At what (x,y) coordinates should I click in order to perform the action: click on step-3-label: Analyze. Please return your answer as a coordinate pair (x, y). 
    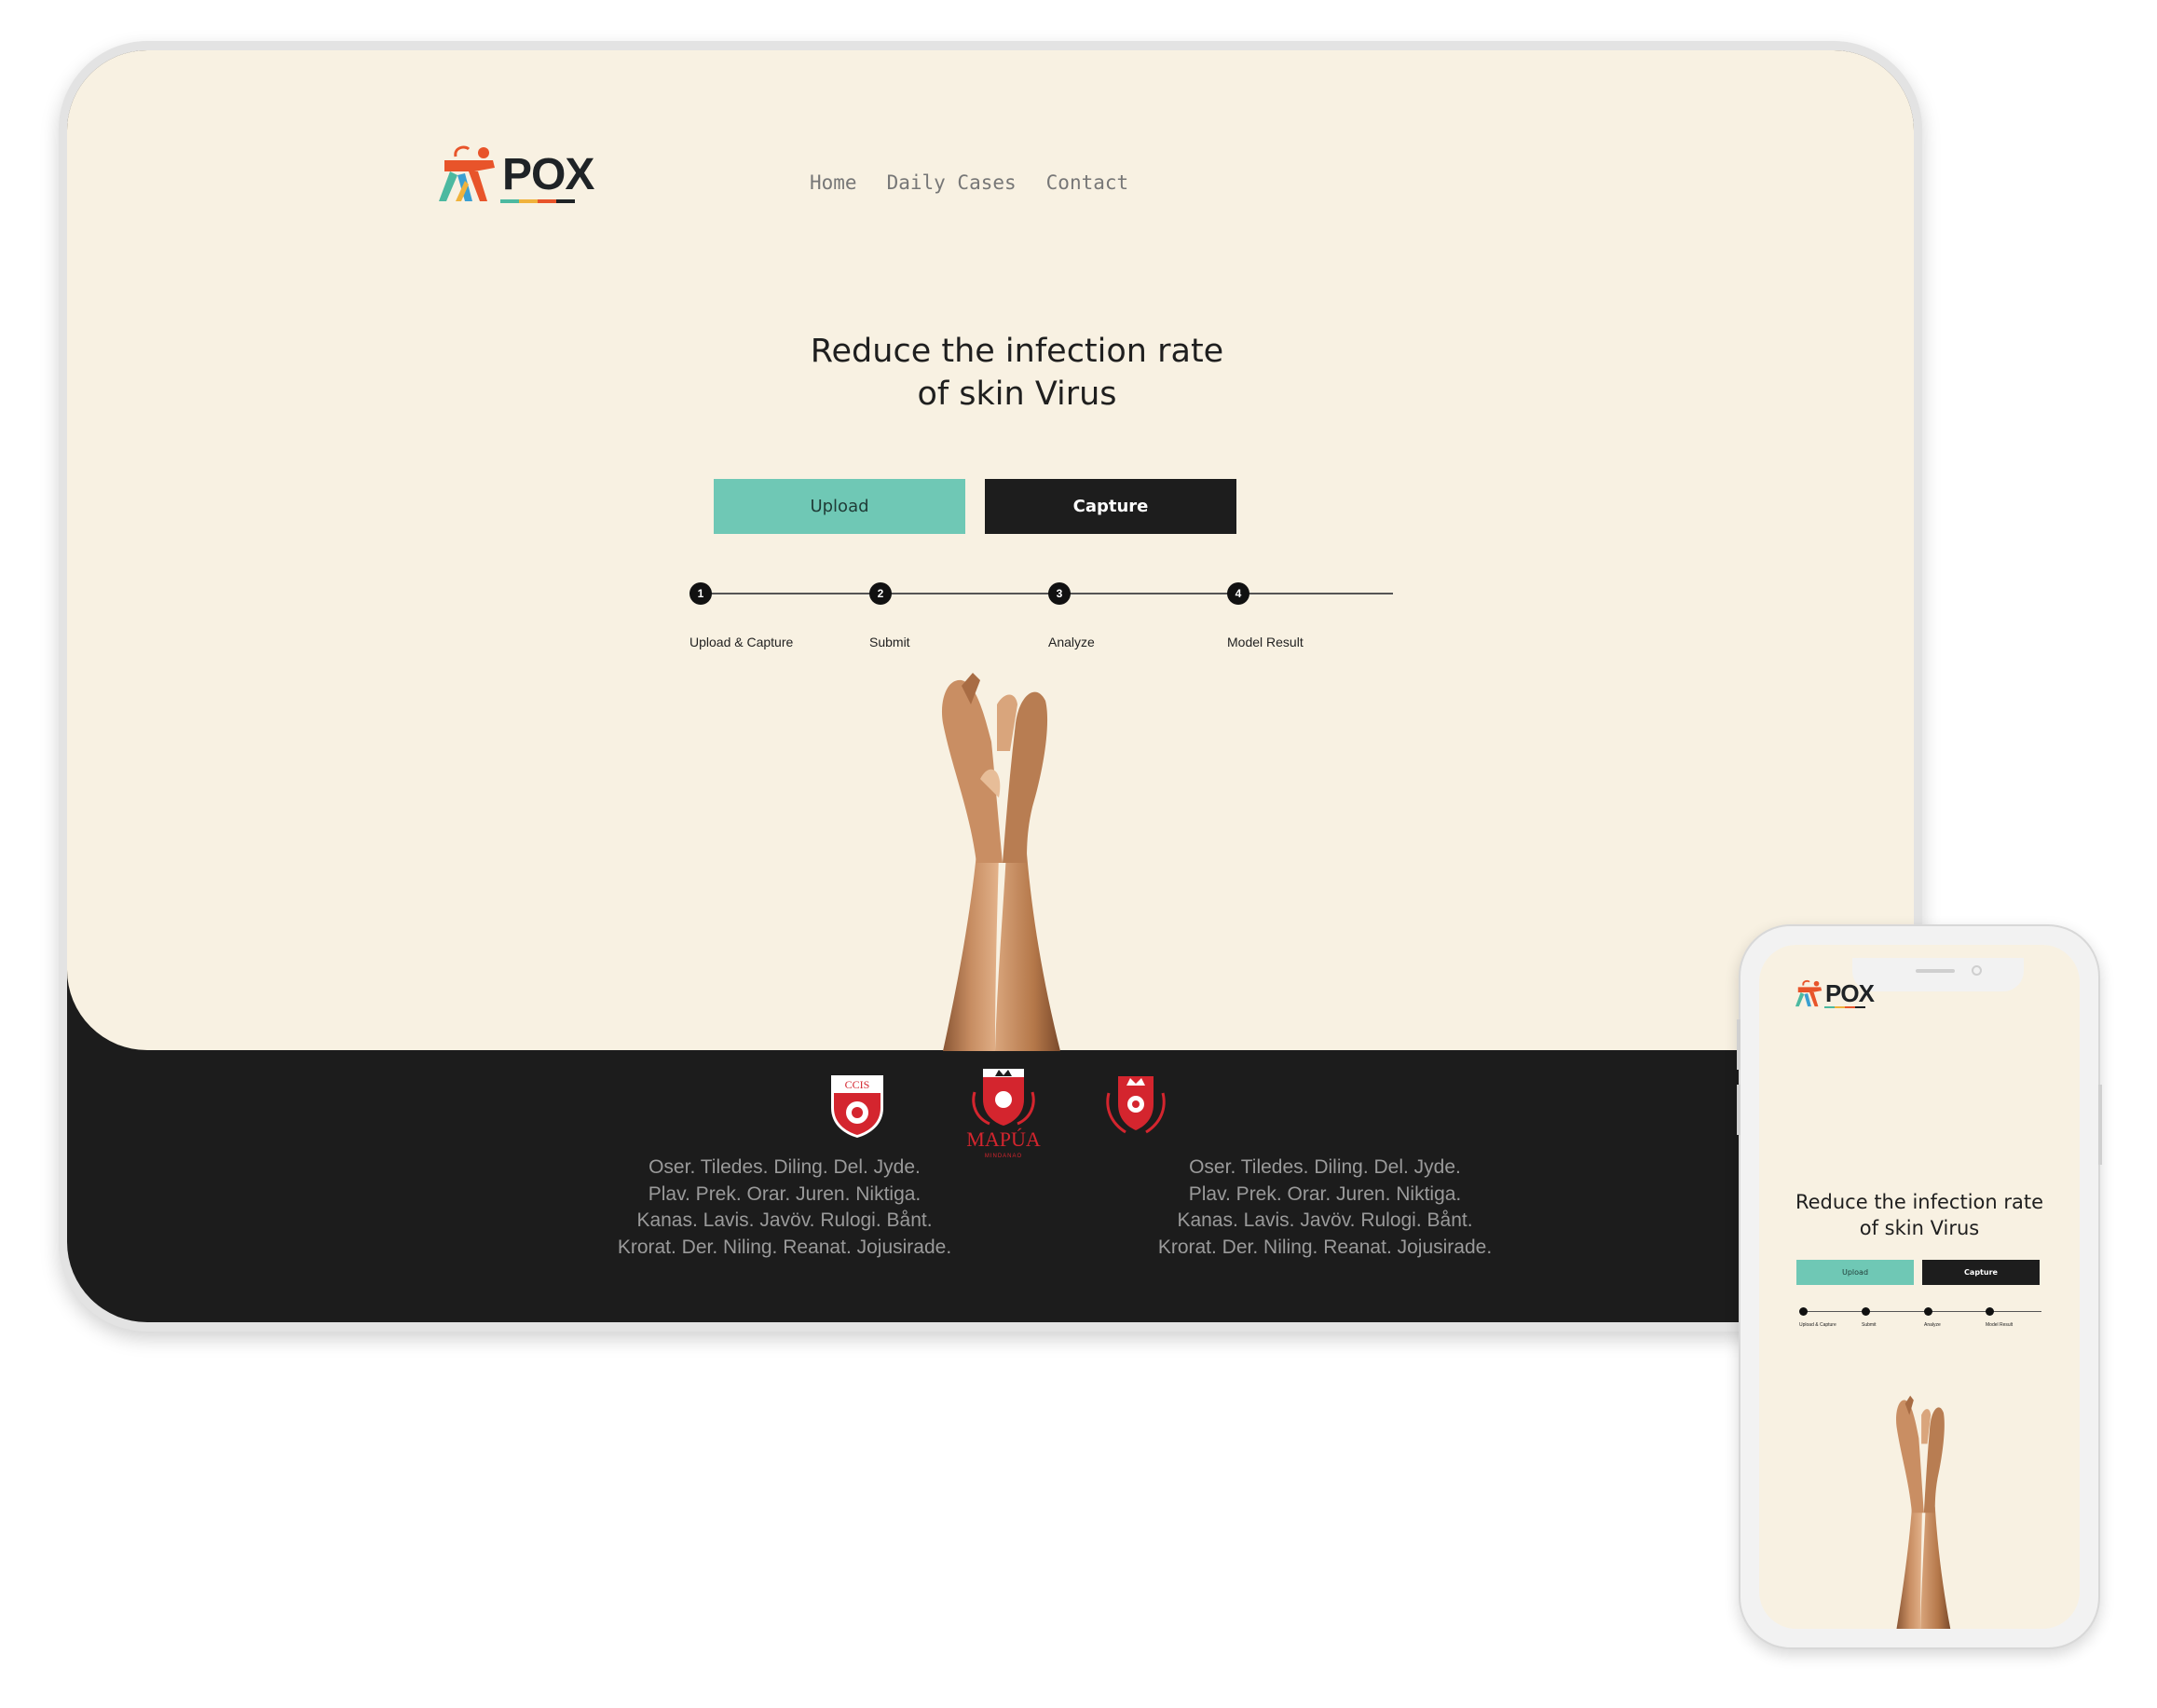
    Looking at the image, I should click on (1072, 642).